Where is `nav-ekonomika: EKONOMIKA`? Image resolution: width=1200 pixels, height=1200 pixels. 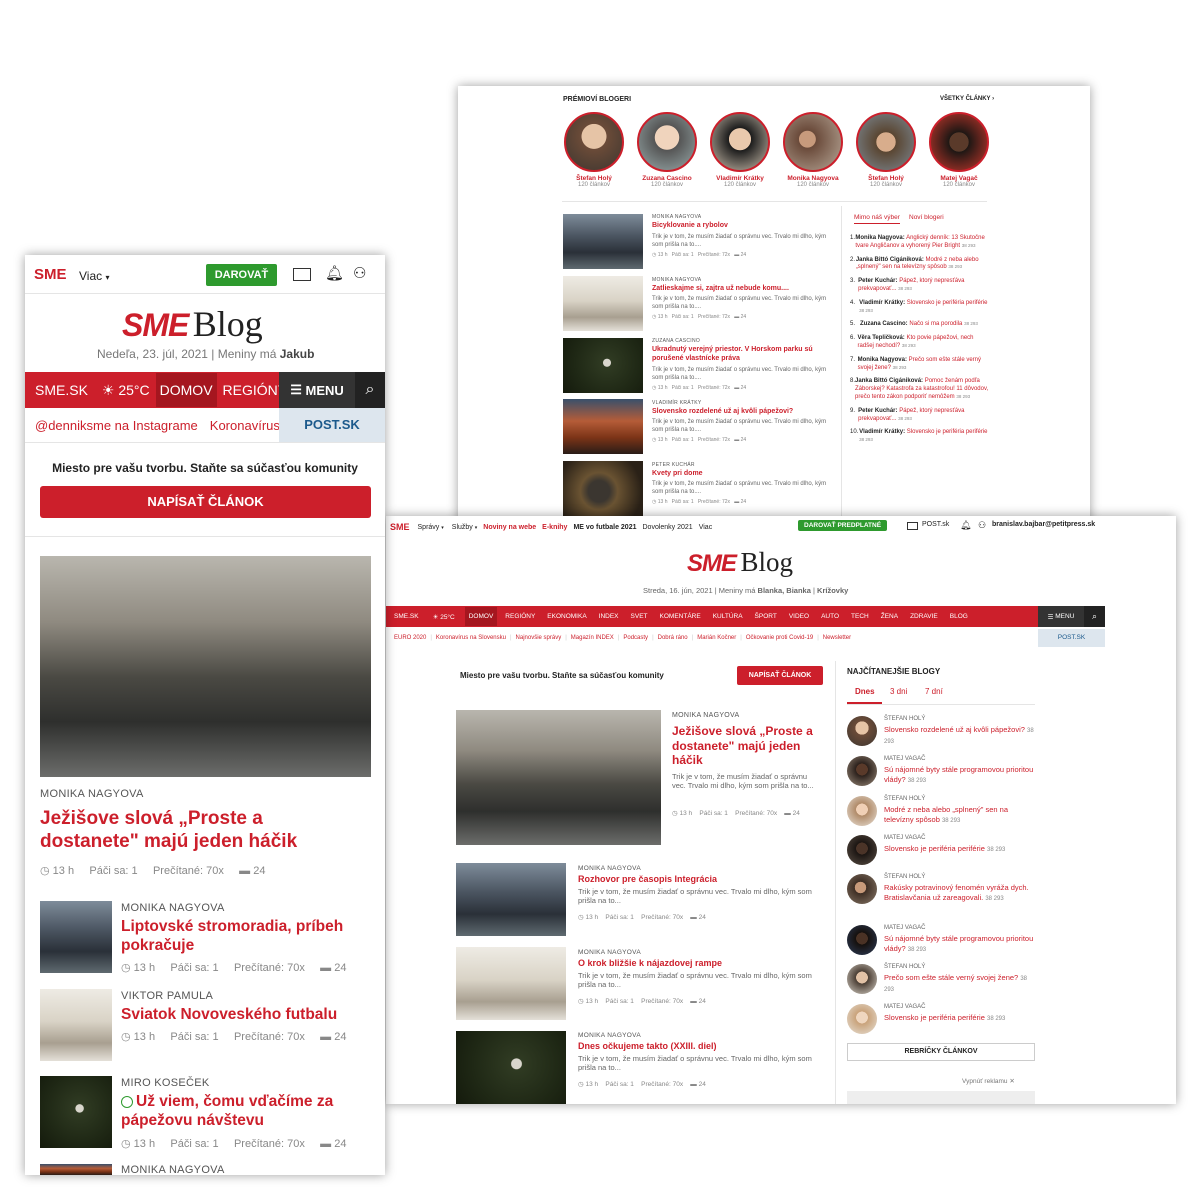
nav-ekonomika: EKONOMIKA is located at coordinates (566, 616).